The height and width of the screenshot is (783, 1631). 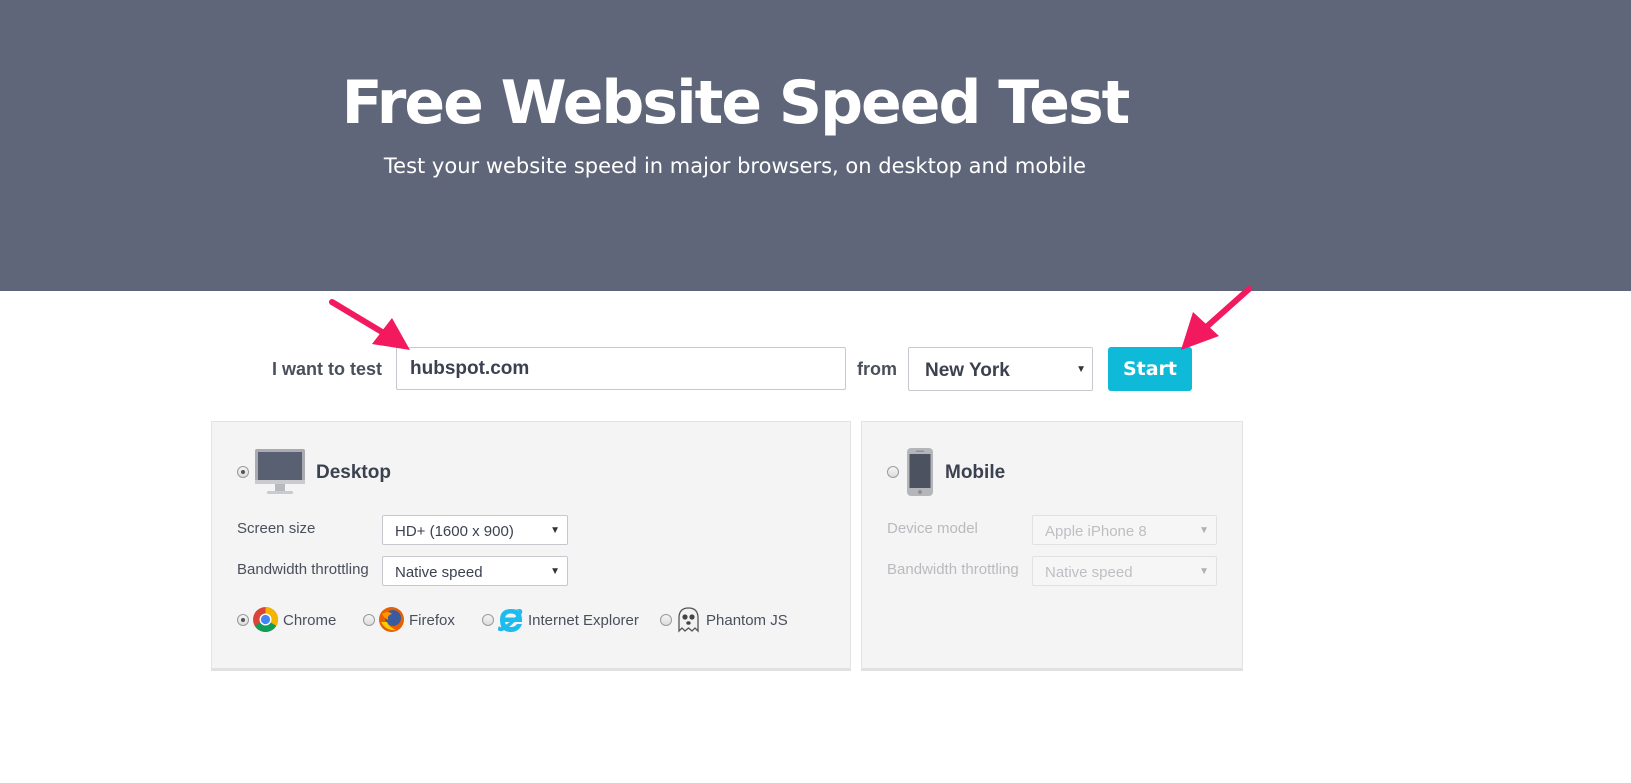 What do you see at coordinates (953, 569) in the screenshot?
I see `mobile-bandwidth-label: Bandwidth throttling` at bounding box center [953, 569].